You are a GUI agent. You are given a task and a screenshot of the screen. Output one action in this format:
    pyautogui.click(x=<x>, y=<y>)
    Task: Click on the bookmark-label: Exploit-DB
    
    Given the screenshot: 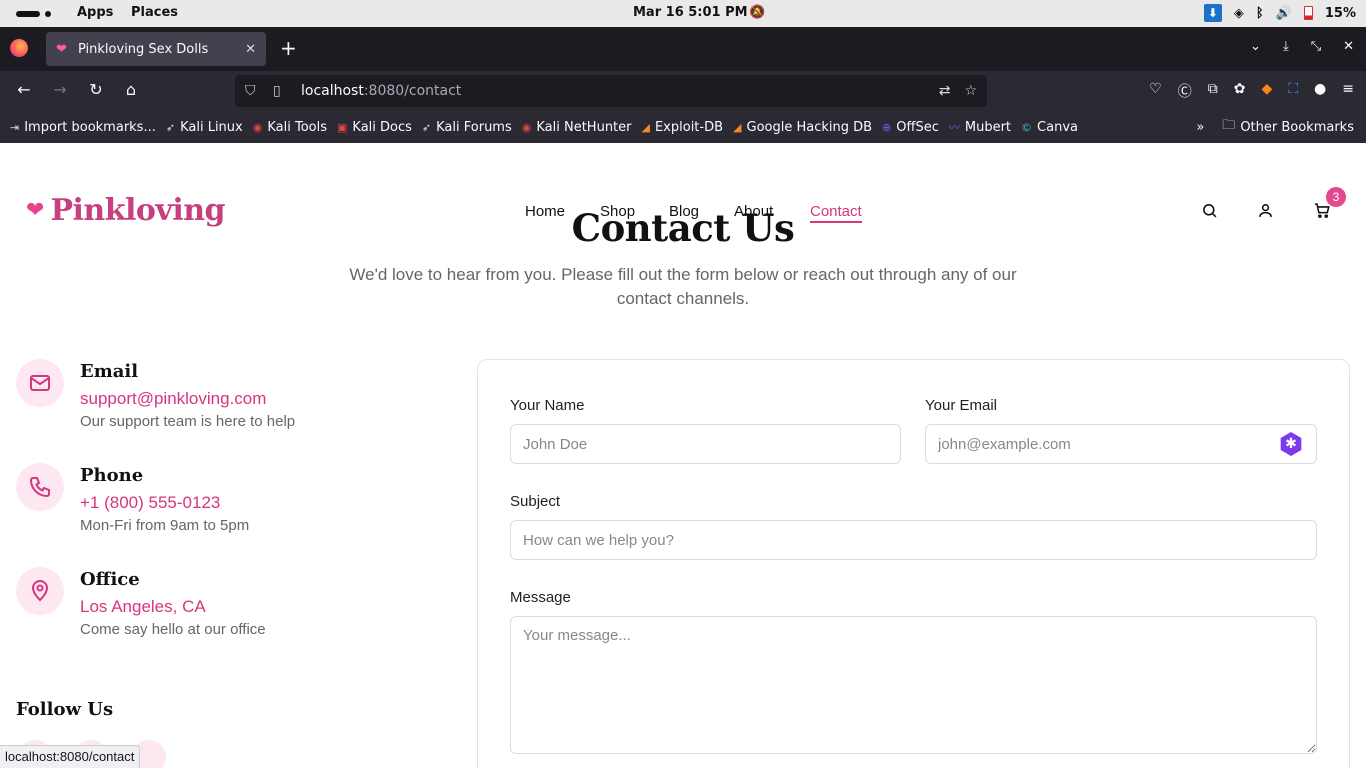 What is the action you would take?
    pyautogui.click(x=689, y=127)
    